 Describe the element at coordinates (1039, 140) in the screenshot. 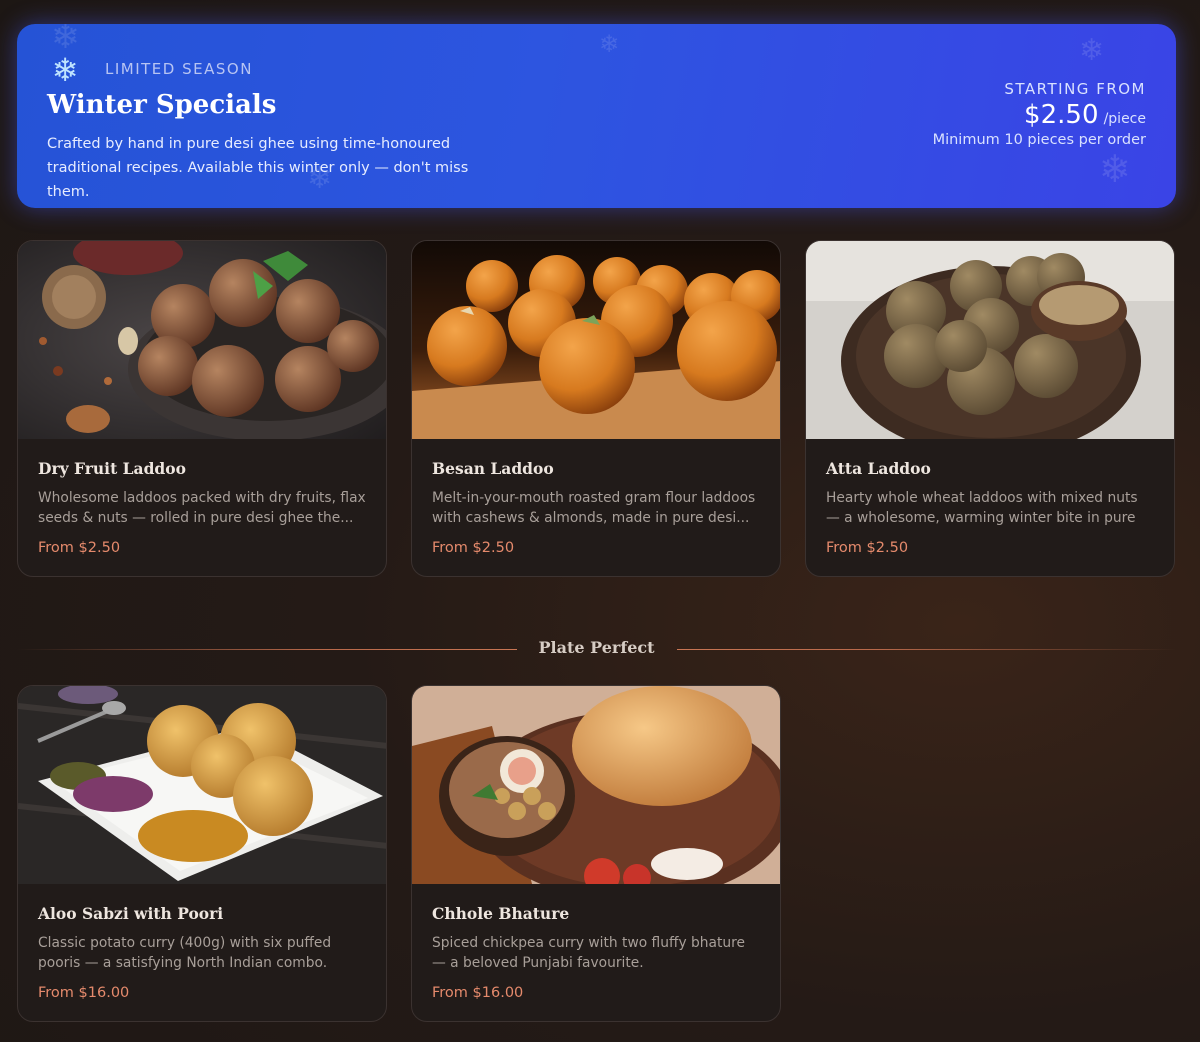

I see `price-note: Minimum 10 pieces per order` at that location.